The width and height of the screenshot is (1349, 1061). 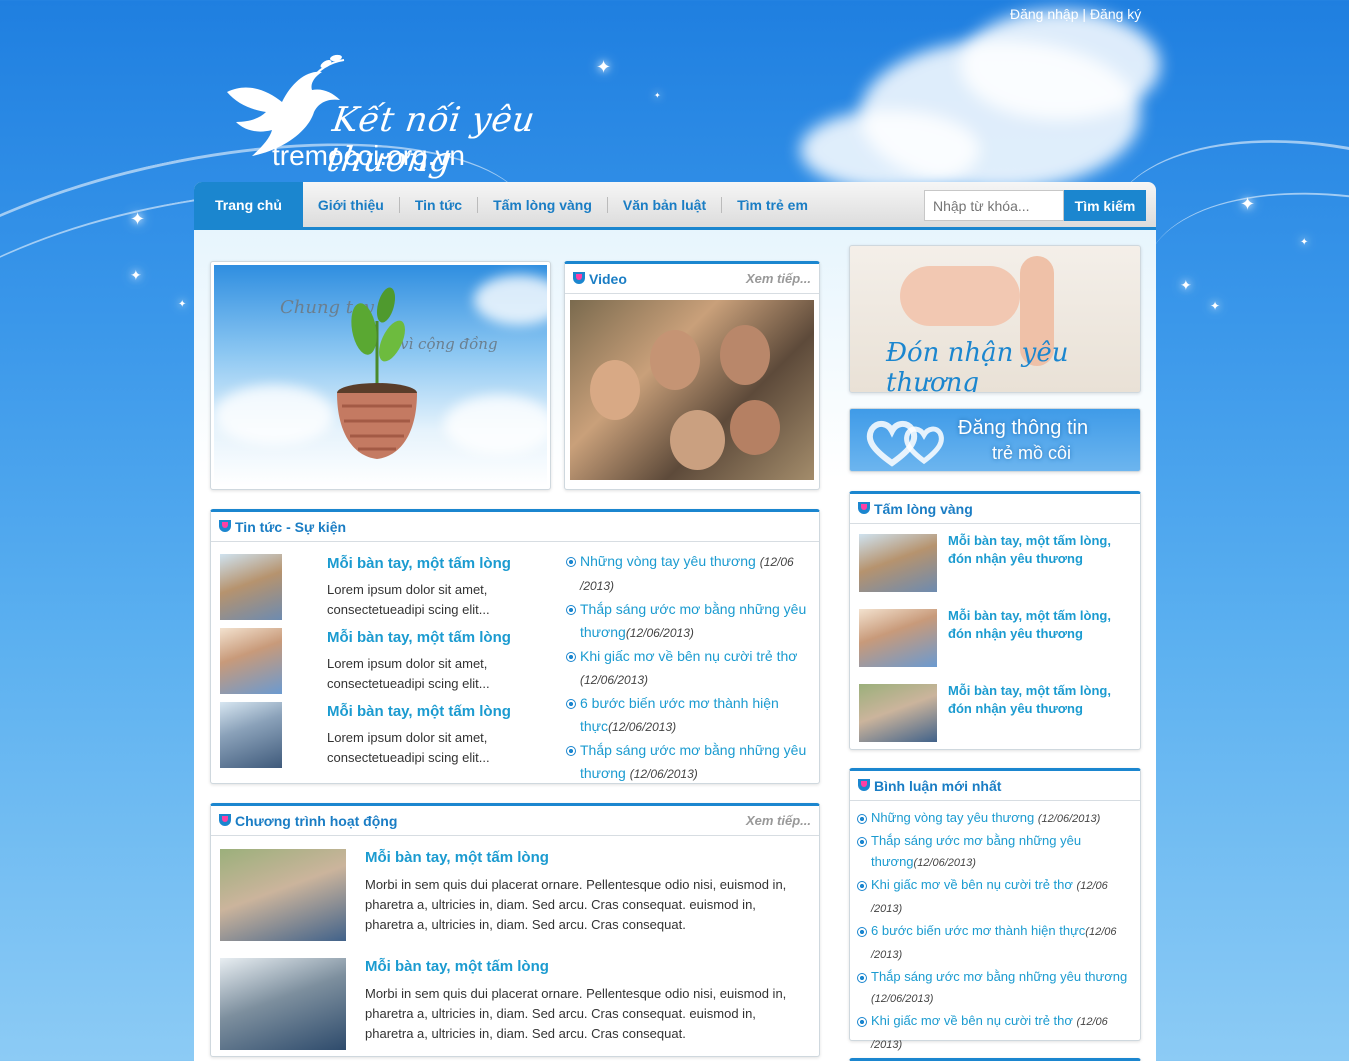 What do you see at coordinates (1044, 14) in the screenshot?
I see `login-link: Đăng nhập` at bounding box center [1044, 14].